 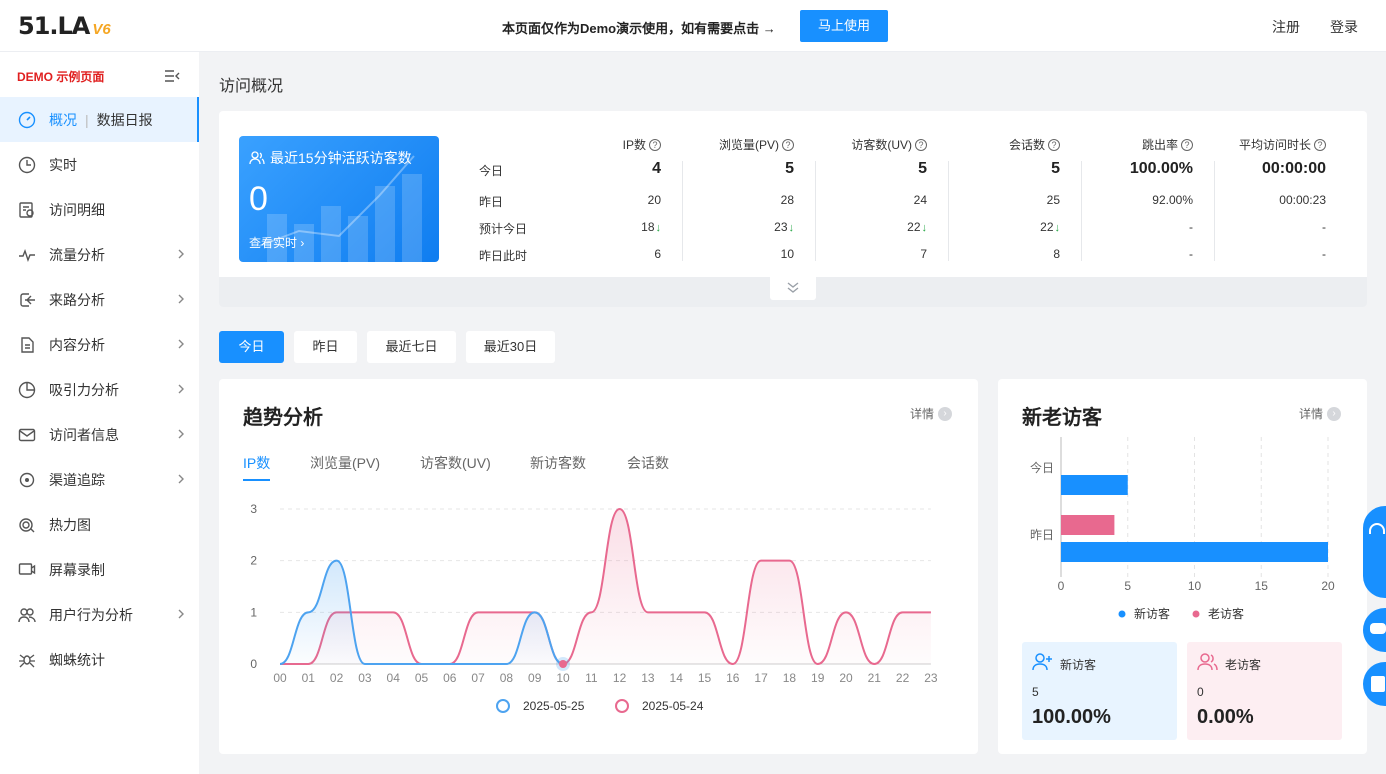 What do you see at coordinates (99, 164) in the screenshot?
I see `sidebar-item-1: 实时` at bounding box center [99, 164].